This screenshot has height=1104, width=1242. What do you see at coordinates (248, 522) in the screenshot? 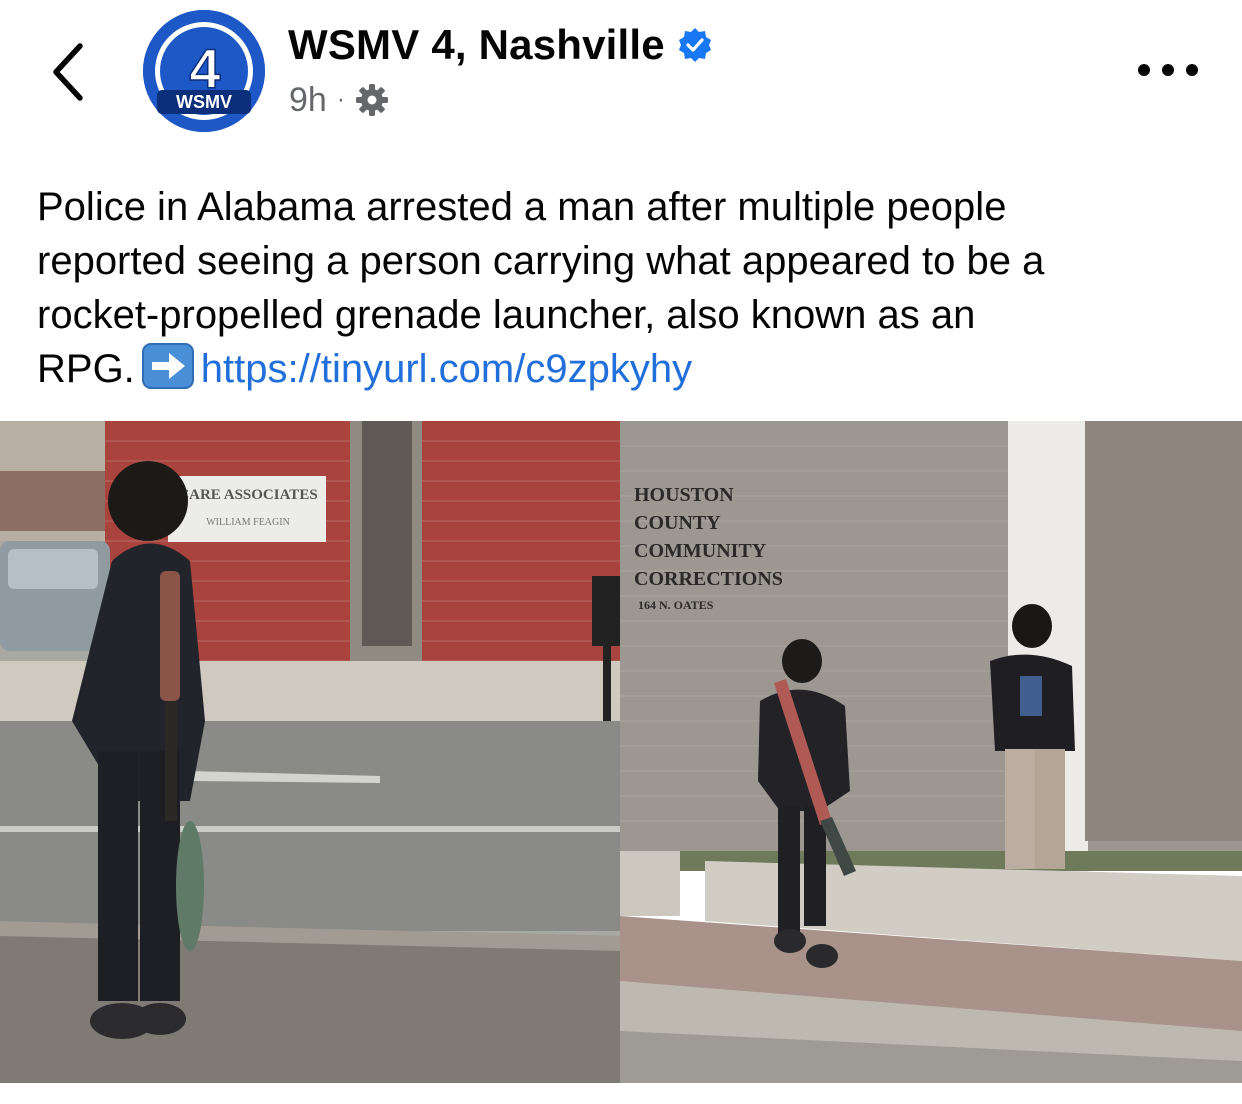
I see `svg-text: WILLIAM FEAGIN` at bounding box center [248, 522].